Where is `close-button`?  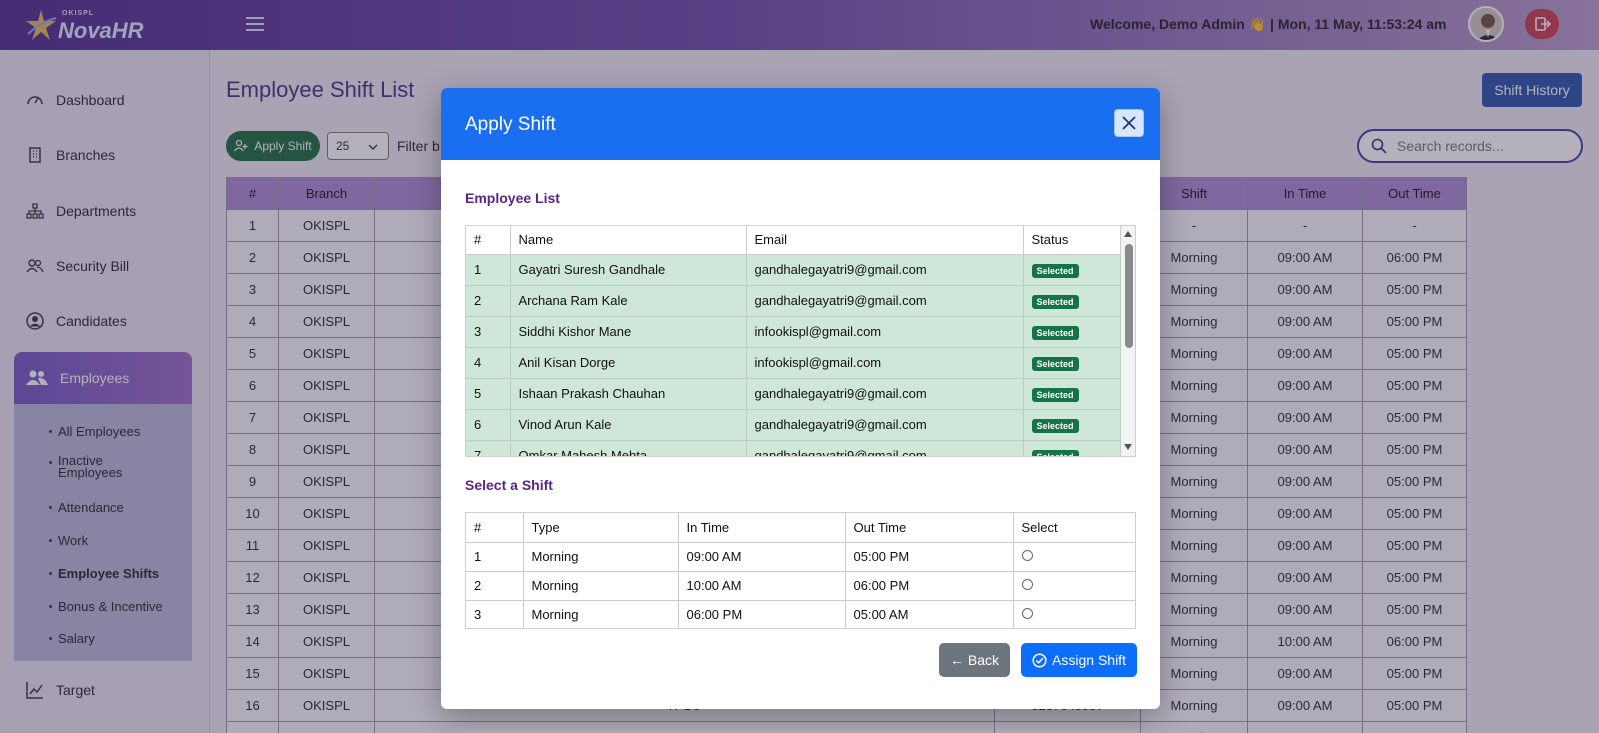 close-button is located at coordinates (1129, 123).